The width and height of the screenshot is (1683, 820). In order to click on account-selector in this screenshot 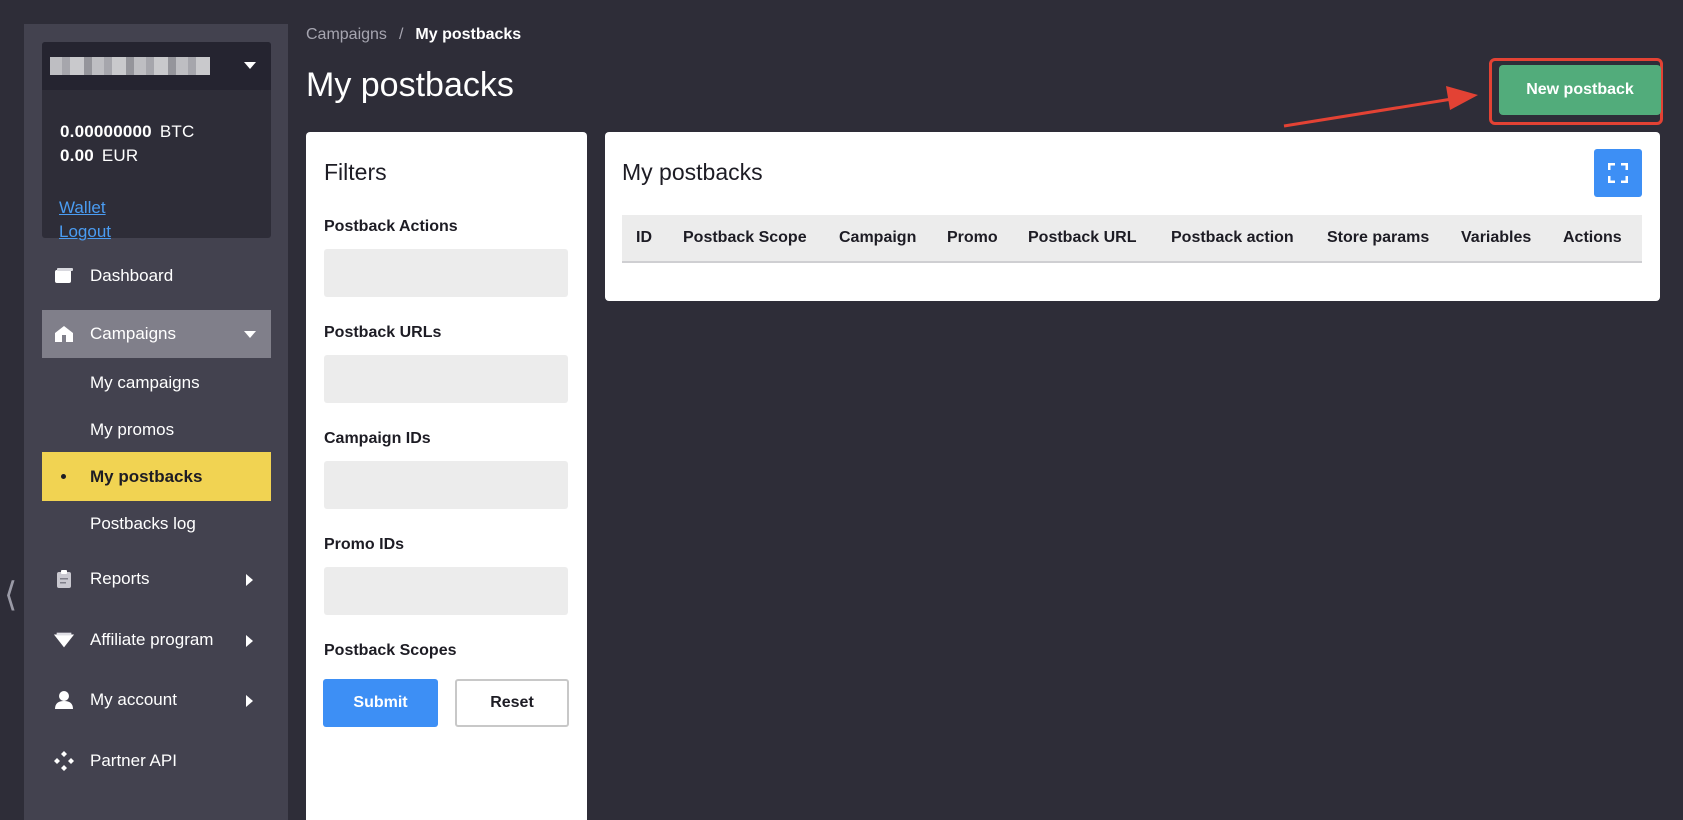, I will do `click(156, 66)`.